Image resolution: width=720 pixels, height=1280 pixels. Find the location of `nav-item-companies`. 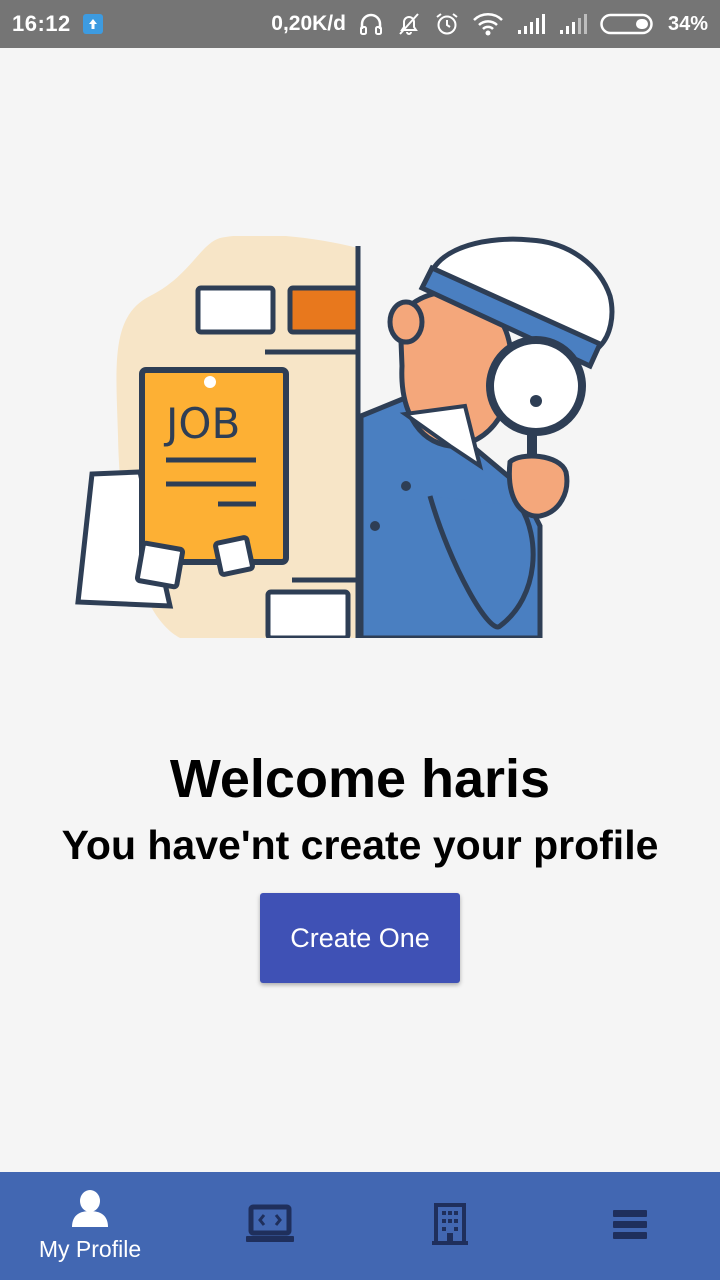

nav-item-companies is located at coordinates (450, 1226).